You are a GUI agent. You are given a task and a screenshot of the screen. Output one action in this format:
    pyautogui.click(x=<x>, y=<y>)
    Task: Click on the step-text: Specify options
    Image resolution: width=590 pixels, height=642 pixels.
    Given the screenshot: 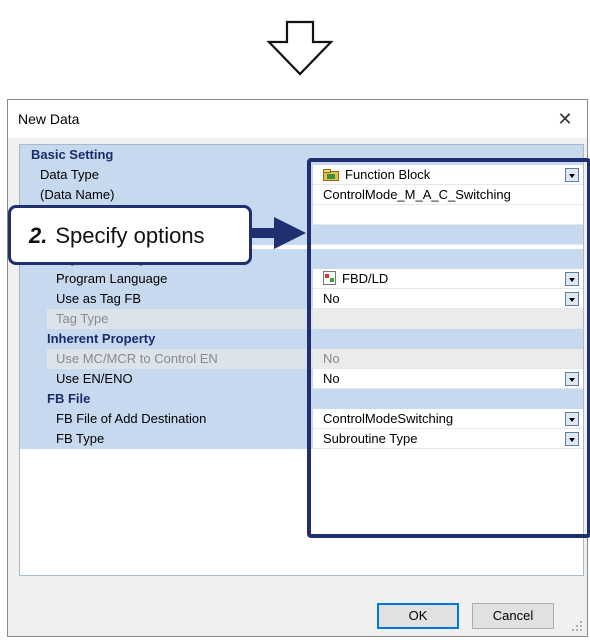 What is the action you would take?
    pyautogui.click(x=130, y=235)
    